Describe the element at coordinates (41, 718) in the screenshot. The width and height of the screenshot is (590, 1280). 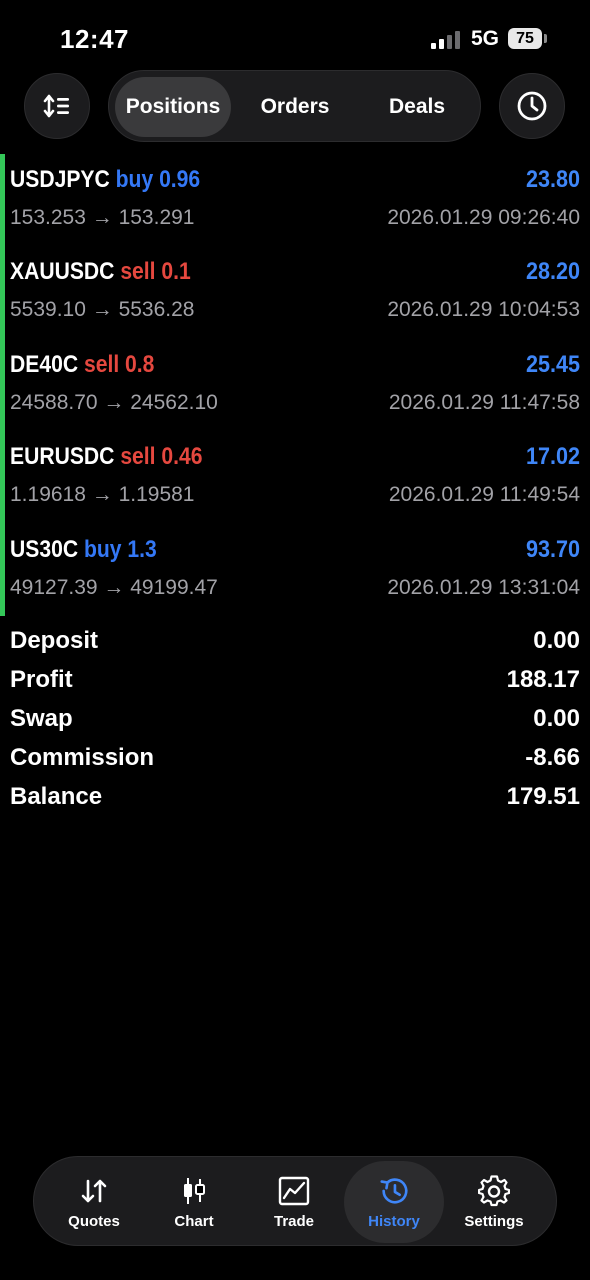
I see `swap-label: Swap` at that location.